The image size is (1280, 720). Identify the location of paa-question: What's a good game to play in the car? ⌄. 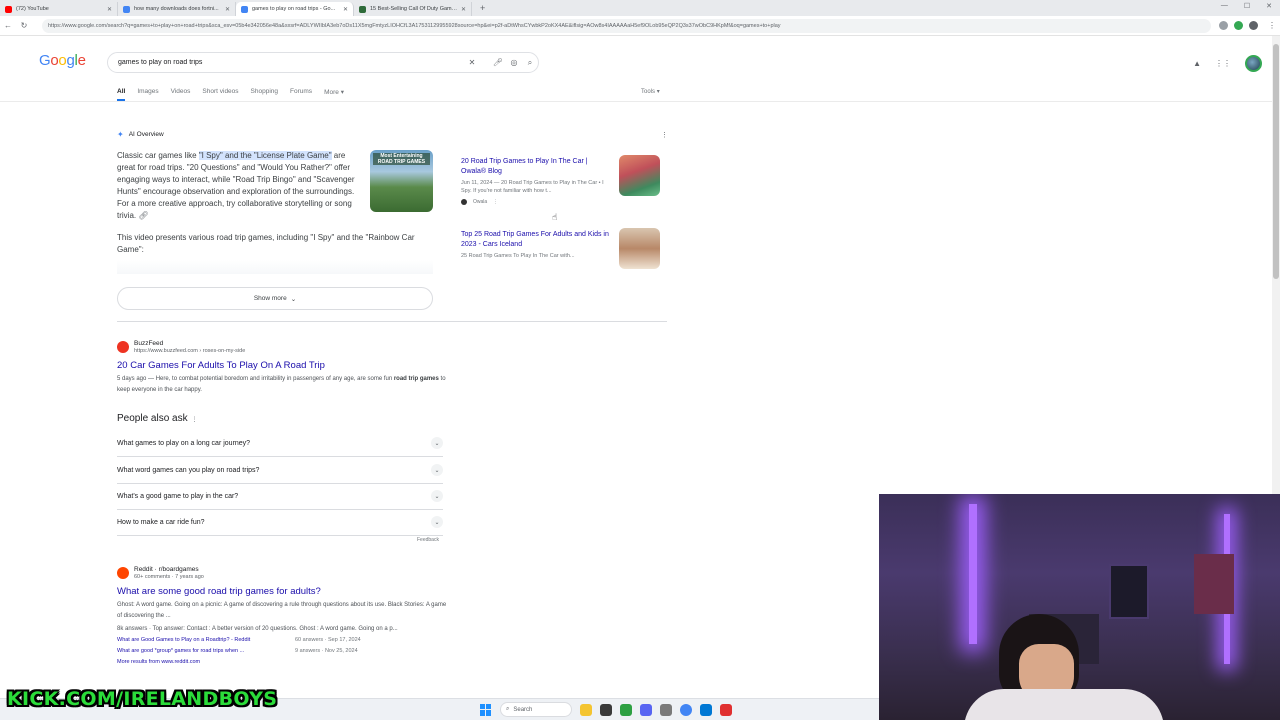
(280, 496).